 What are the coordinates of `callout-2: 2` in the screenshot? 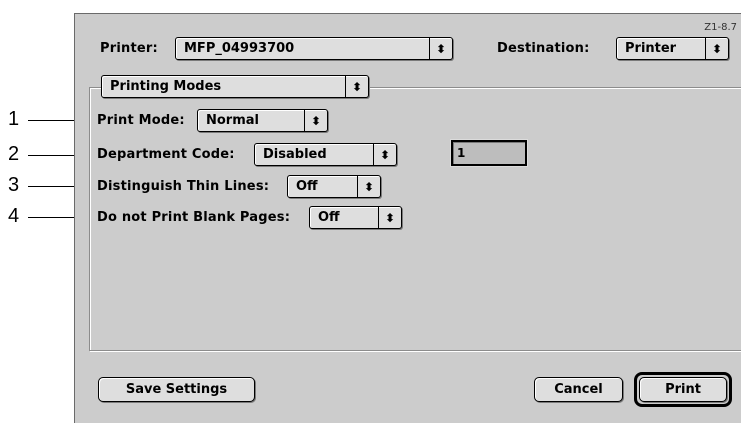 It's located at (14, 154).